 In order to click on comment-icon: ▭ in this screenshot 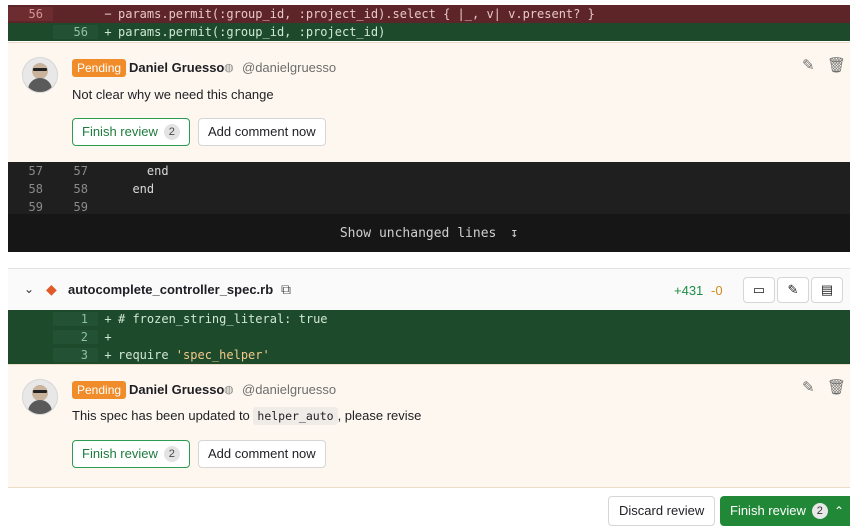, I will do `click(759, 290)`.